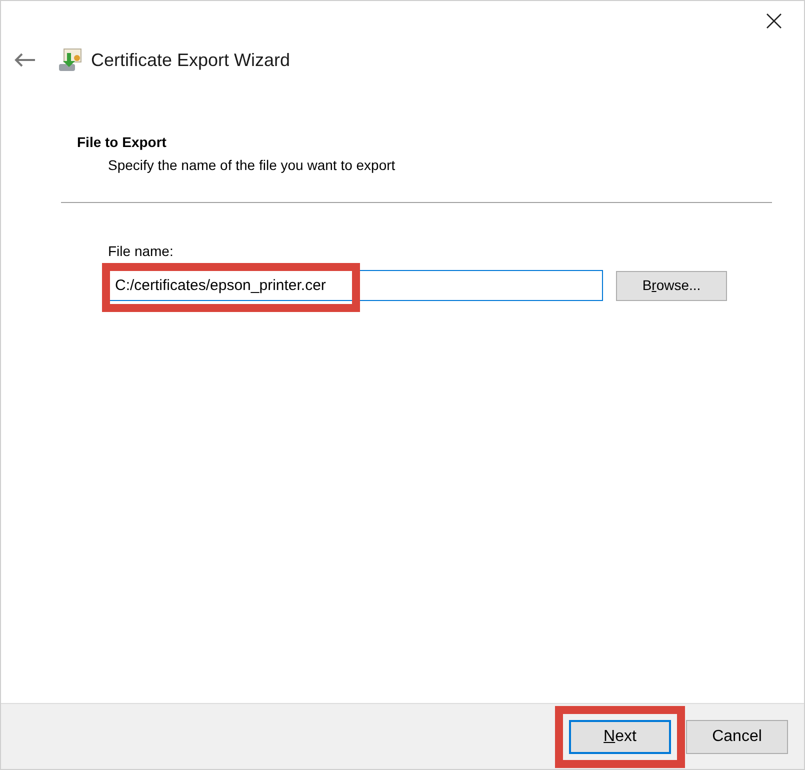 The image size is (805, 770). What do you see at coordinates (122, 142) in the screenshot?
I see `section-heading: File to Export` at bounding box center [122, 142].